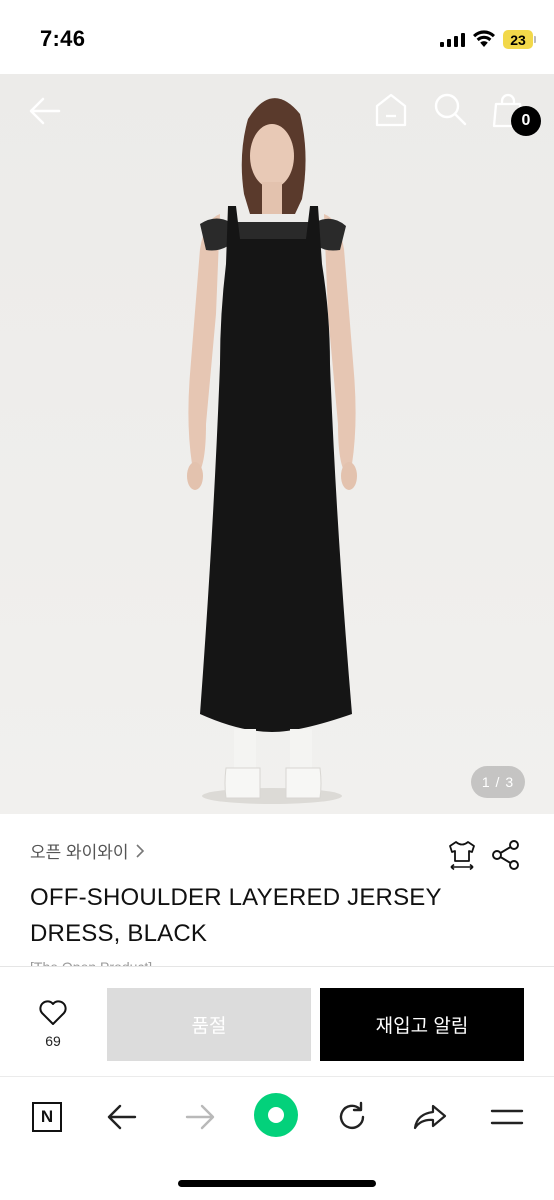  Describe the element at coordinates (45, 111) in the screenshot. I see `back-arrow-icon` at that location.